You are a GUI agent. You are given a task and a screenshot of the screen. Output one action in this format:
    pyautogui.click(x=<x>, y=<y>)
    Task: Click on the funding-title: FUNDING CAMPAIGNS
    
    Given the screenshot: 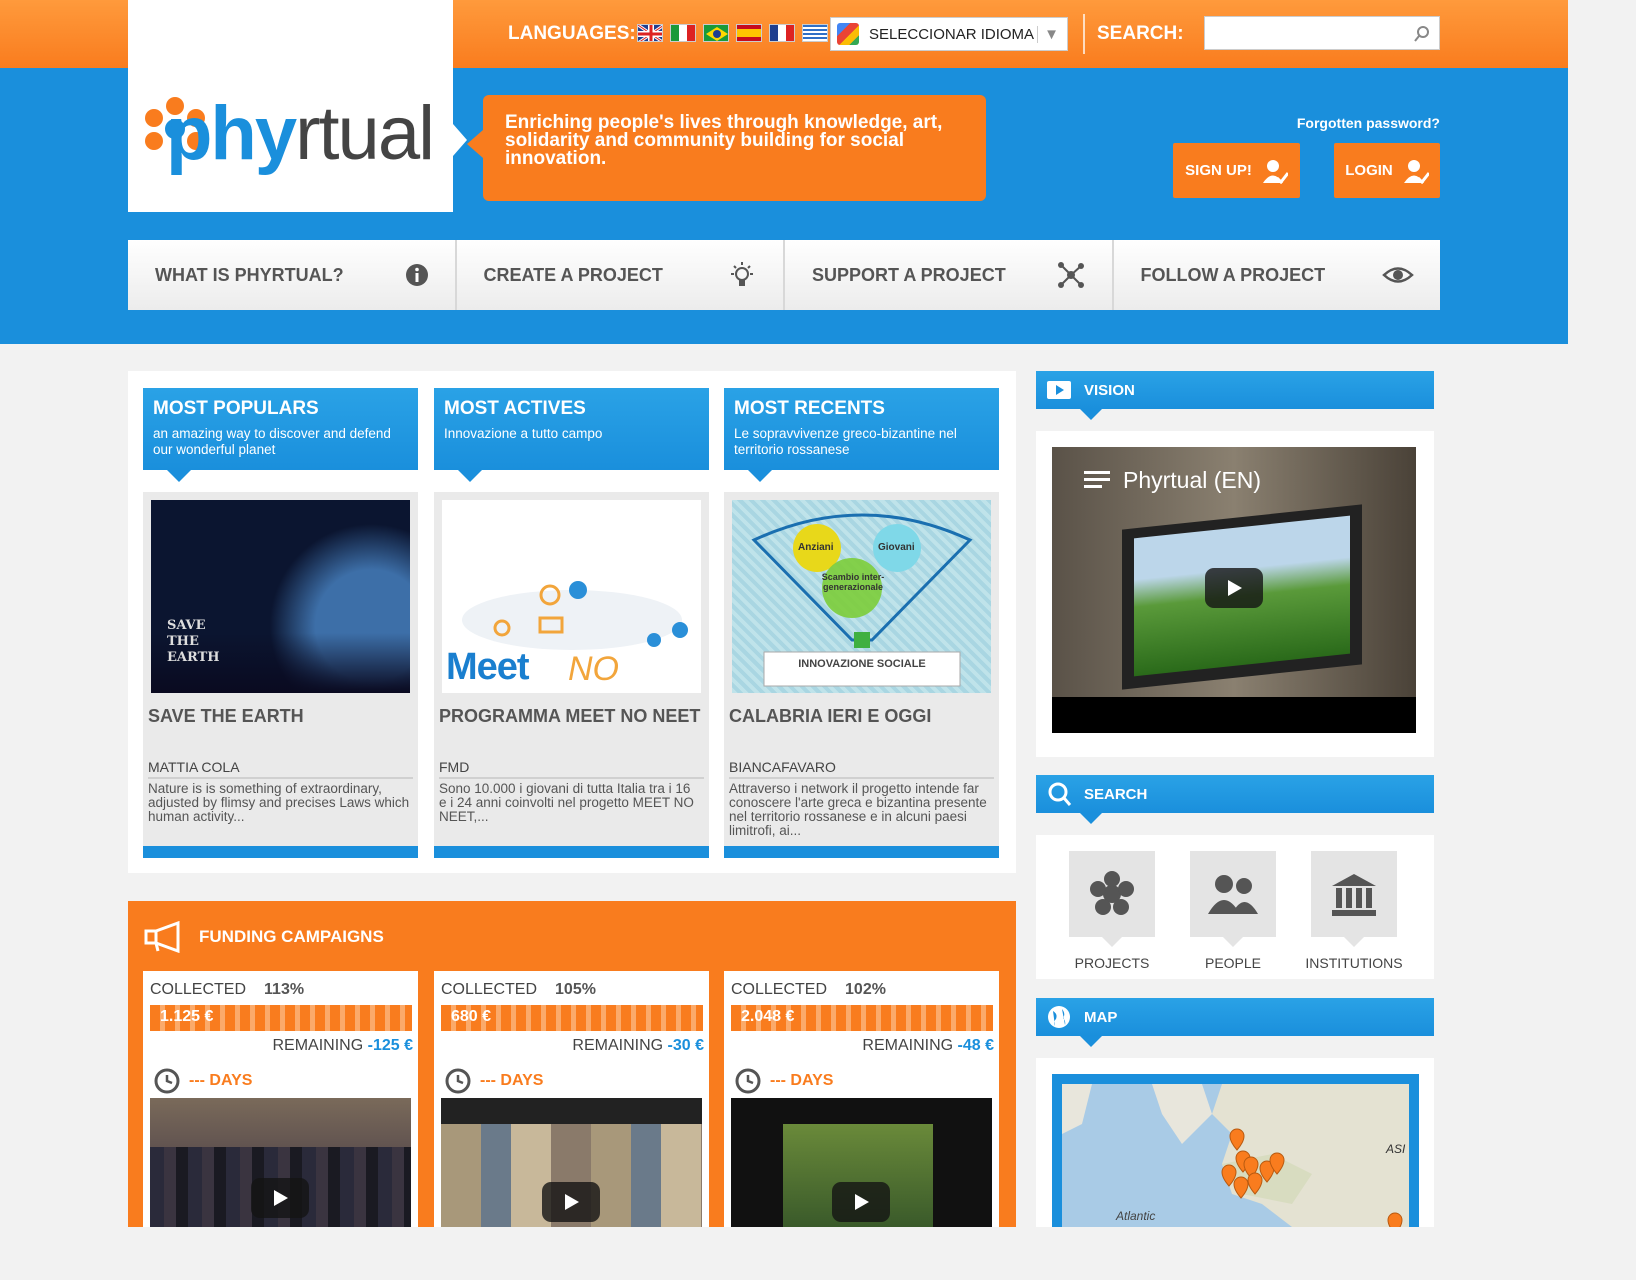 What is the action you would take?
    pyautogui.click(x=291, y=936)
    